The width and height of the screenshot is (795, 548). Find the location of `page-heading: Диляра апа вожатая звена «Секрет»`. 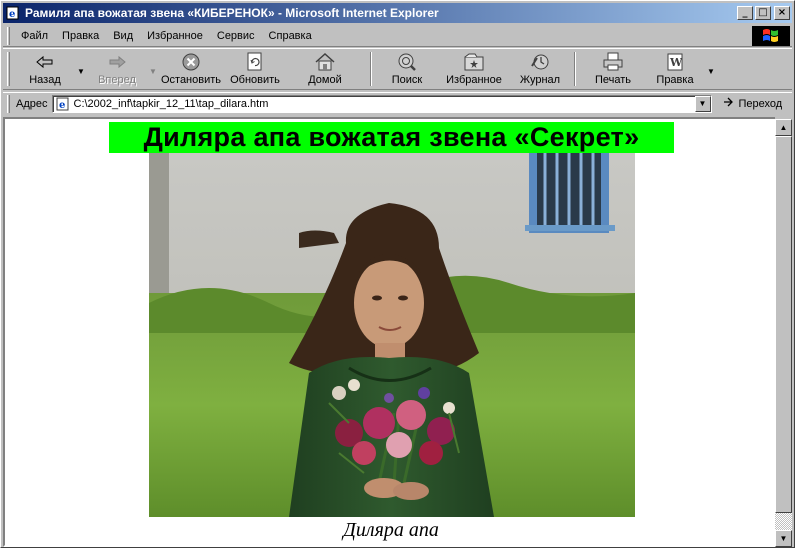

page-heading: Диляра апа вожатая звена «Секрет» is located at coordinates (391, 137).